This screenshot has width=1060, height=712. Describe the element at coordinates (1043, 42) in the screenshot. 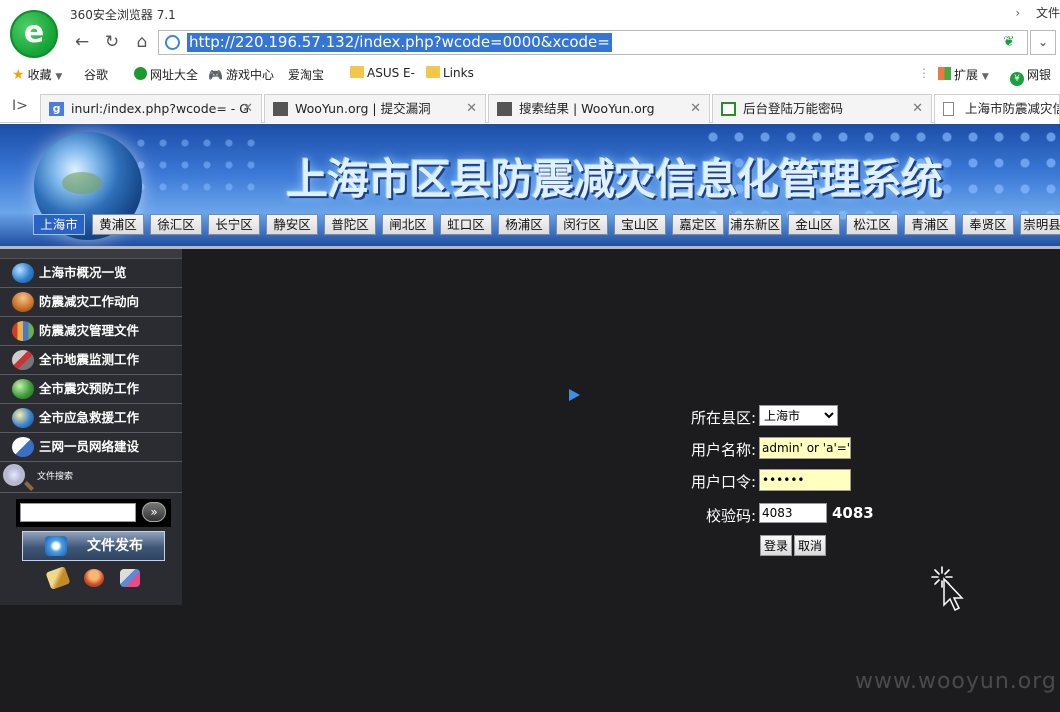

I see `address-dropdown-icon: ⌄` at that location.